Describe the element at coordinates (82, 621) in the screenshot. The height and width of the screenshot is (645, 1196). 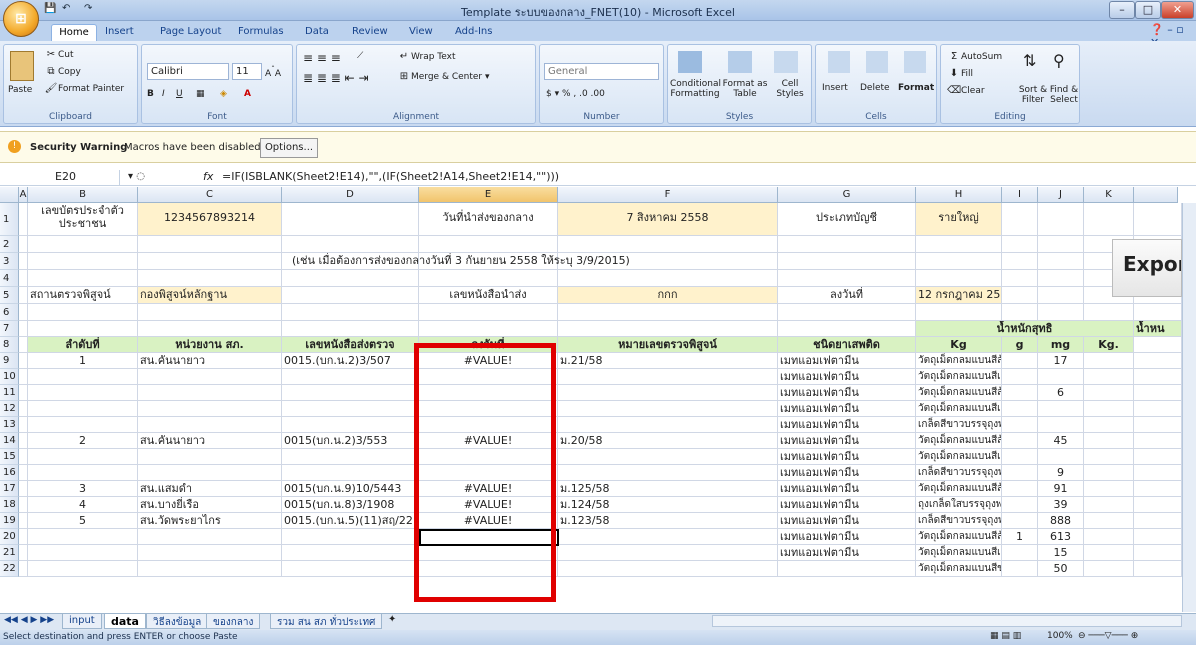
I see `sheet-tab-input: input` at that location.